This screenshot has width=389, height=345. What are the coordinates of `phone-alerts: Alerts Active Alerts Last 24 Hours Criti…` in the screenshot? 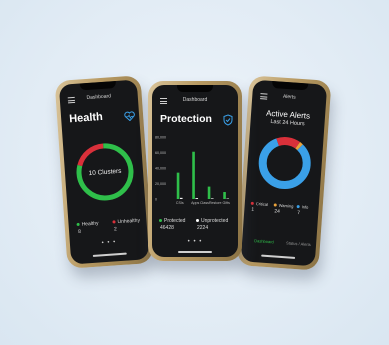 It's located at (284, 173).